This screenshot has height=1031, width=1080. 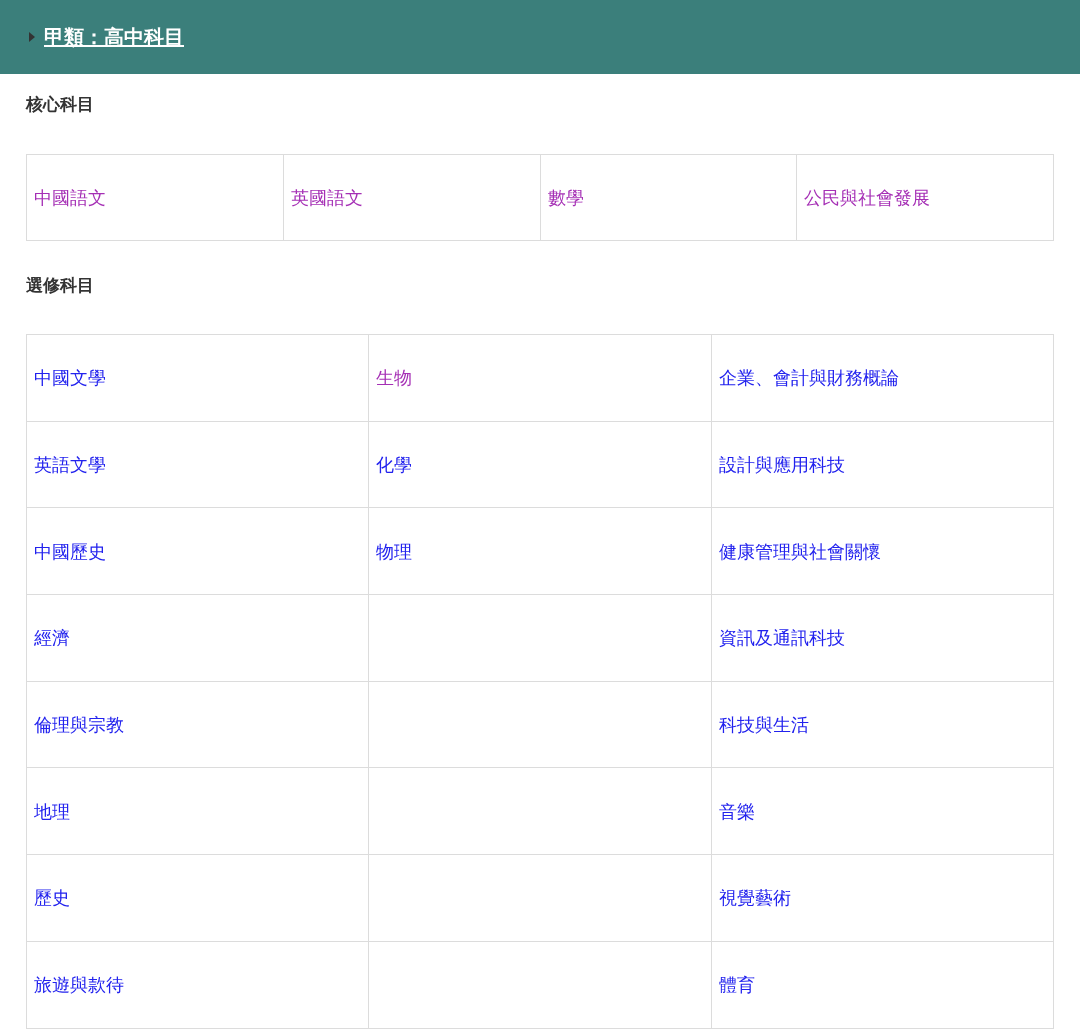 I want to click on subject-link: 倫理與宗教, so click(x=79, y=725).